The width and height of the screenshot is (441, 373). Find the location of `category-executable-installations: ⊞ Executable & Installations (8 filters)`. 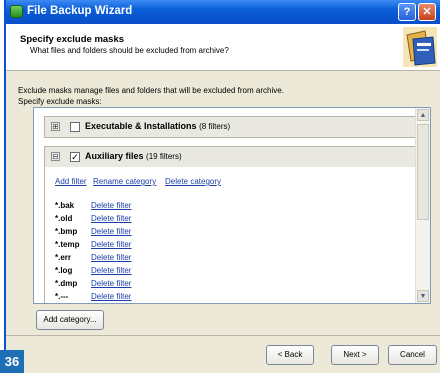

category-executable-installations: ⊞ Executable & Installations (8 filters) is located at coordinates (230, 127).